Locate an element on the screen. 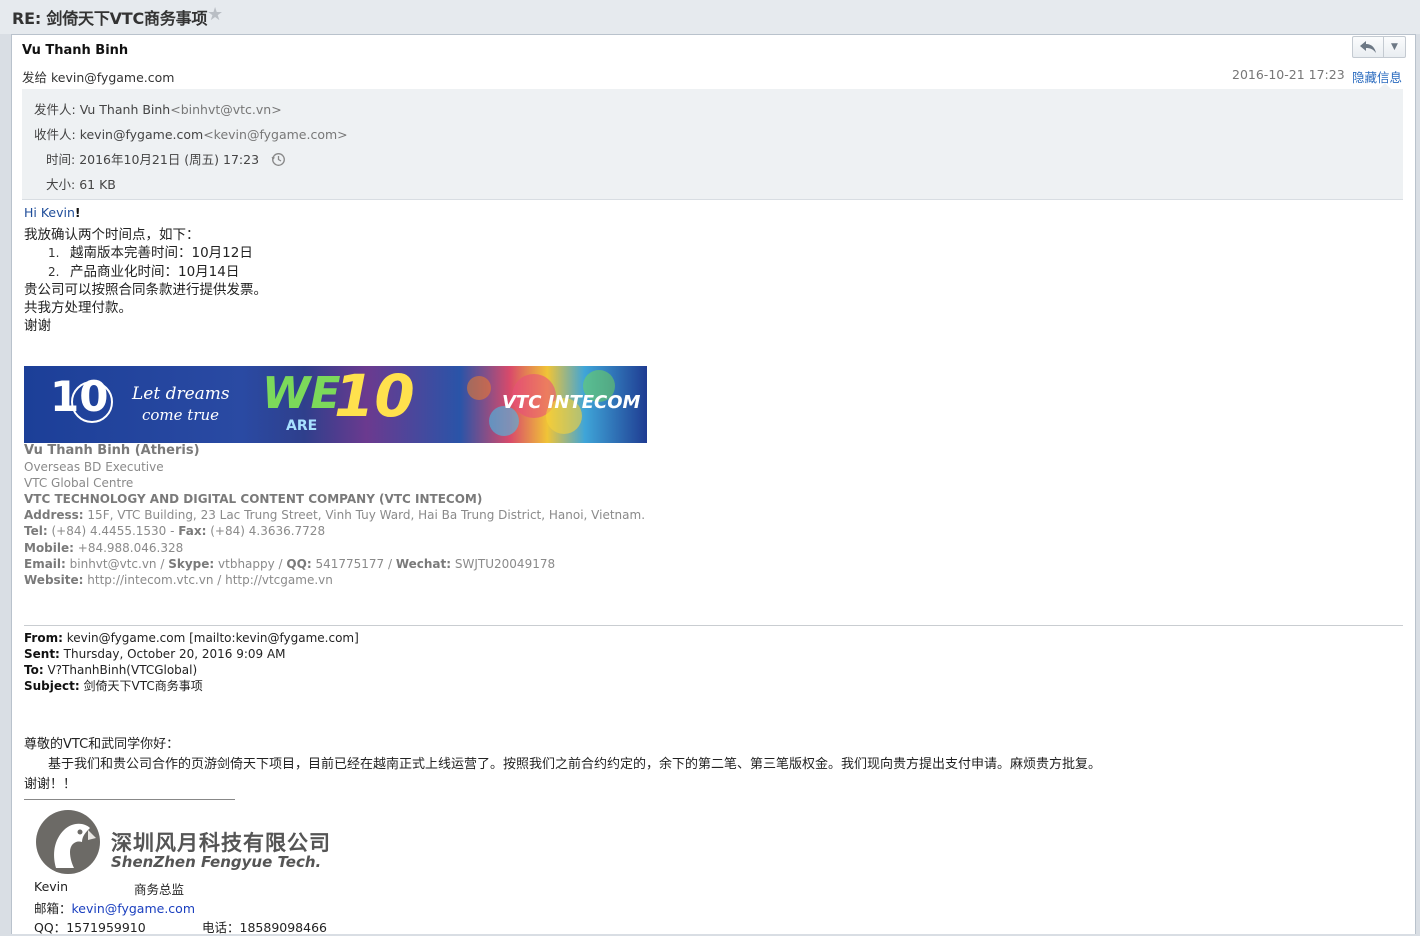 This screenshot has height=936, width=1420. banner-slogan-2: come true is located at coordinates (181, 415).